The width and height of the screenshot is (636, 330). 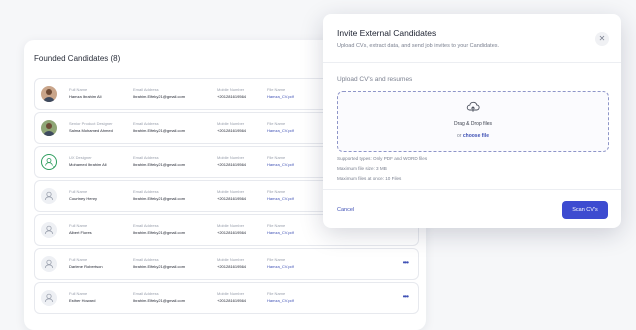 I want to click on candidate-name: Salma Mohamed Ahmed, so click(x=91, y=130).